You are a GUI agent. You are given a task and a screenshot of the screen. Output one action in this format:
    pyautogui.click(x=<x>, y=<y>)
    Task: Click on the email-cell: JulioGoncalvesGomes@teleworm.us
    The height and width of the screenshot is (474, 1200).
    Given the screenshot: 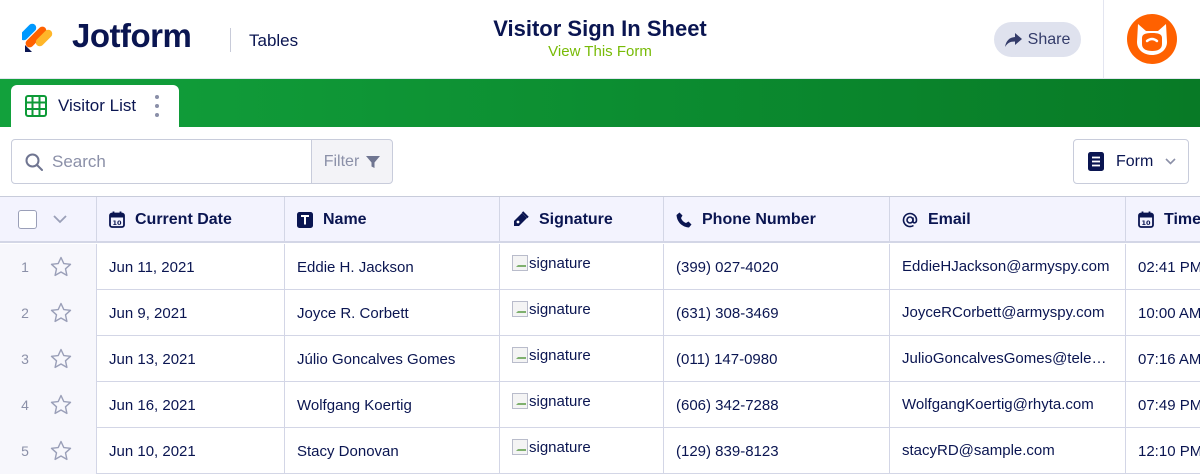 What is the action you would take?
    pyautogui.click(x=1008, y=359)
    